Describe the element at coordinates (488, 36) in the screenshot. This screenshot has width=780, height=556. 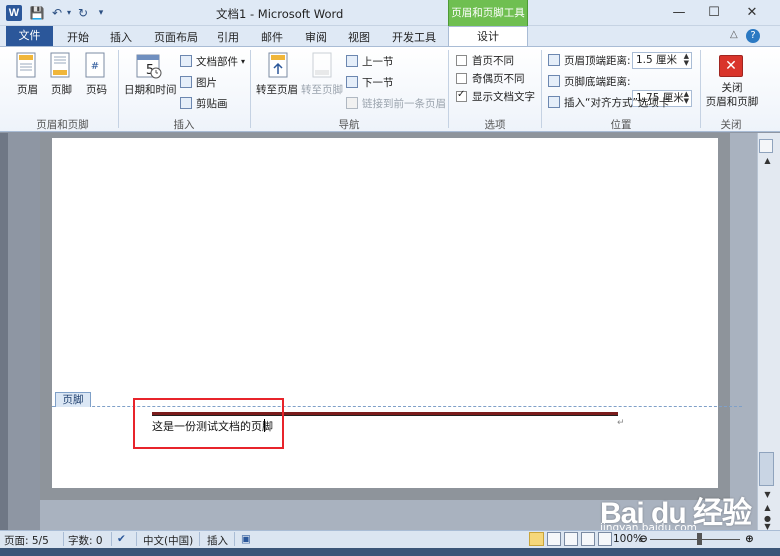
I see `tab-design: 设计` at that location.